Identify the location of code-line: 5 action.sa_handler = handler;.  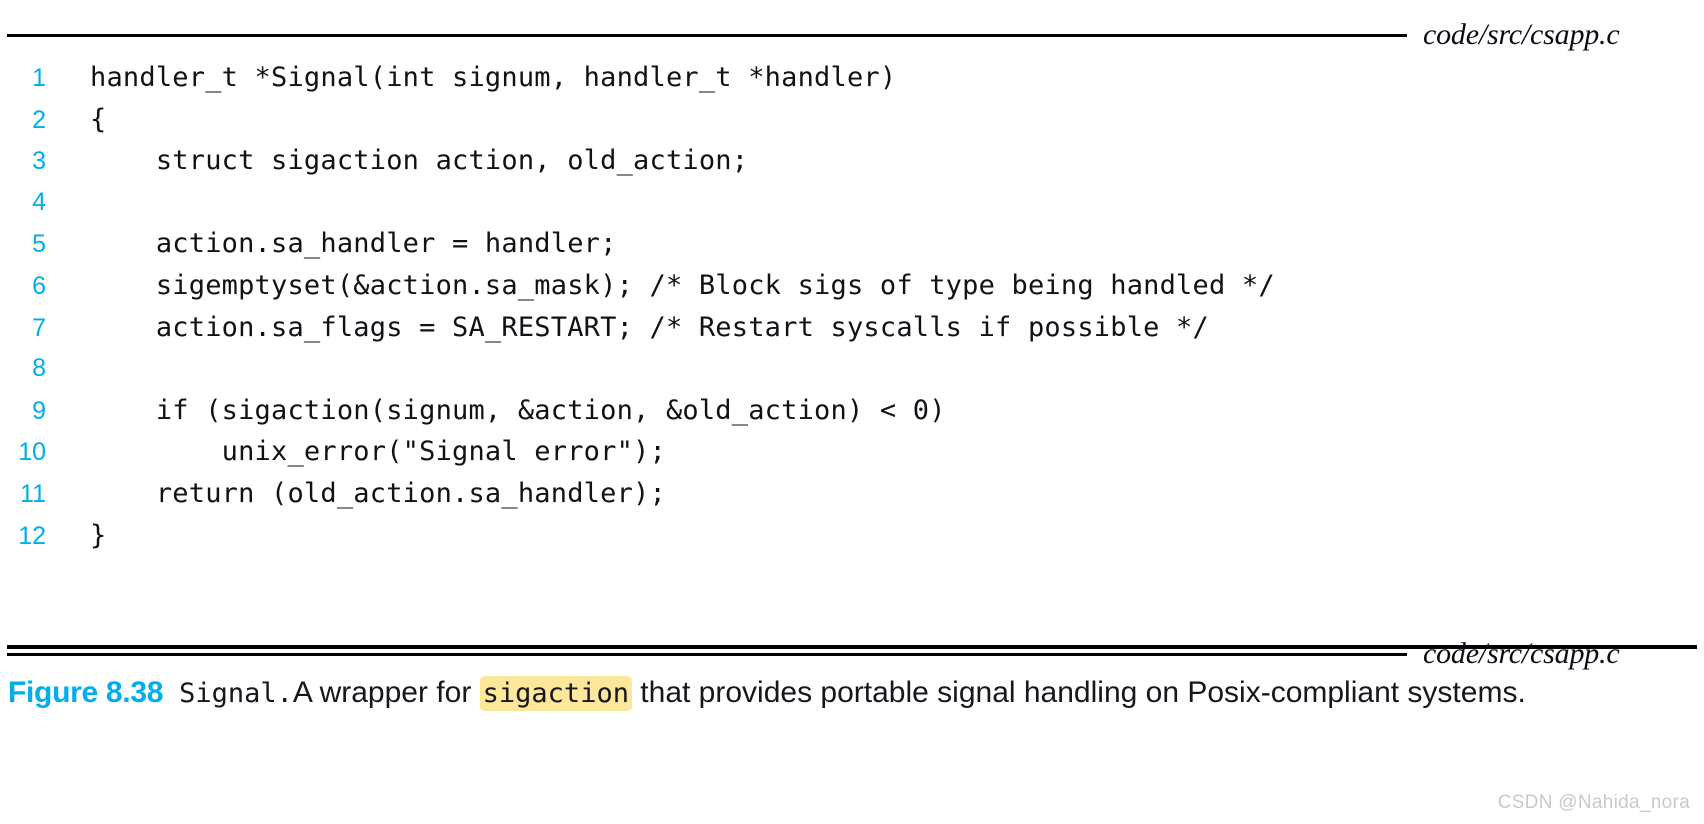
(852, 244).